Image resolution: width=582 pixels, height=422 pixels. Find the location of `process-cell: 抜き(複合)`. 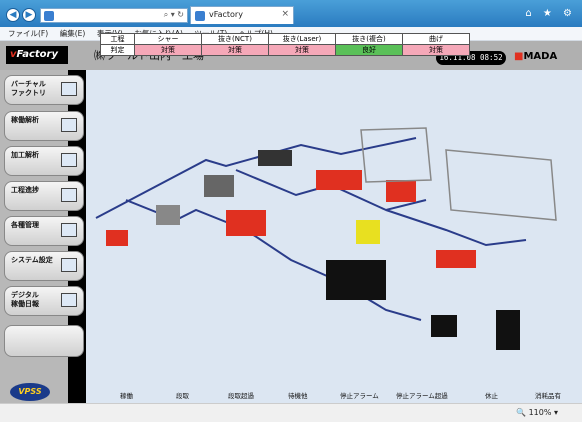

process-cell: 抜き(複合) is located at coordinates (369, 39).